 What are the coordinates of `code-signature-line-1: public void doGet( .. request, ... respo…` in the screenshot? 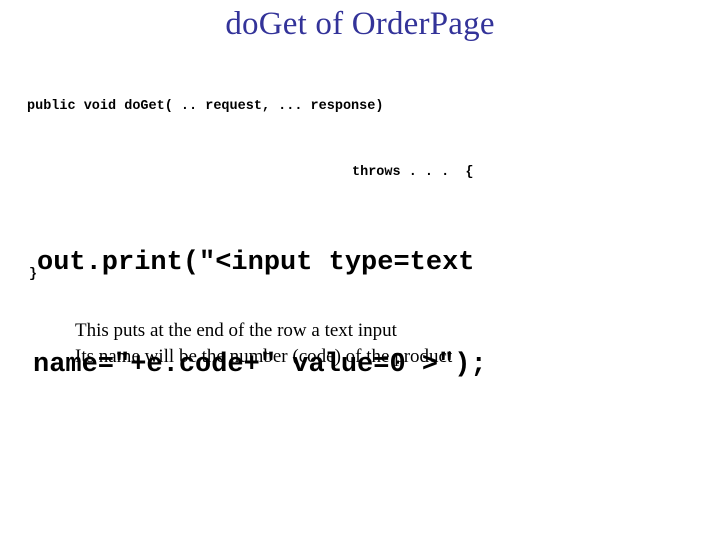 It's located at (205, 106).